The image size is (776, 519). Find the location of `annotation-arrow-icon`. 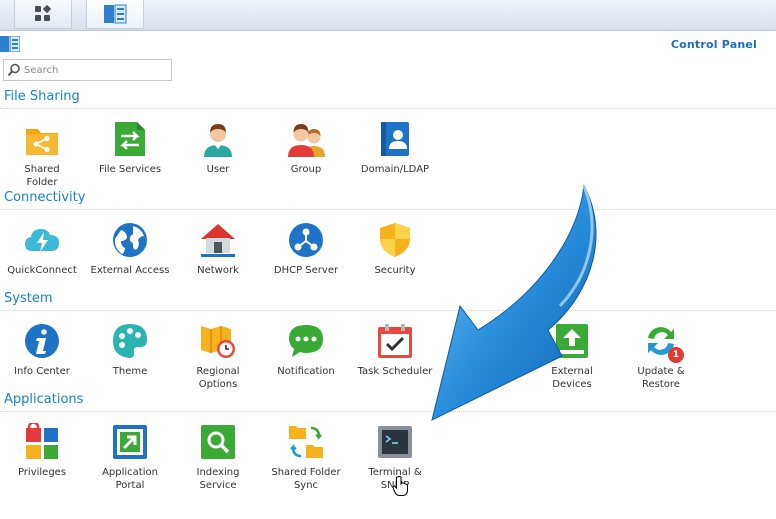

annotation-arrow-icon is located at coordinates (514, 302).